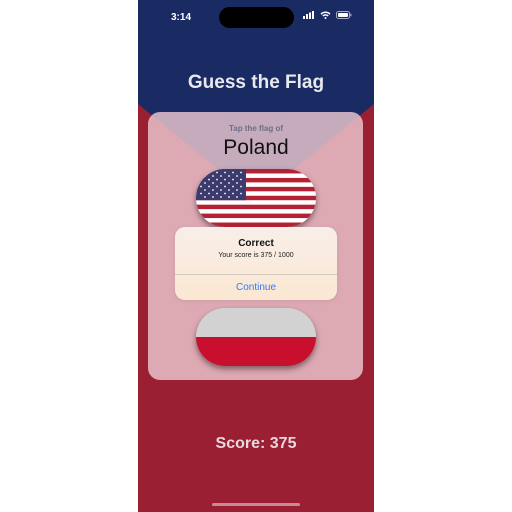 This screenshot has width=512, height=512. I want to click on flag-button-poland, so click(256, 337).